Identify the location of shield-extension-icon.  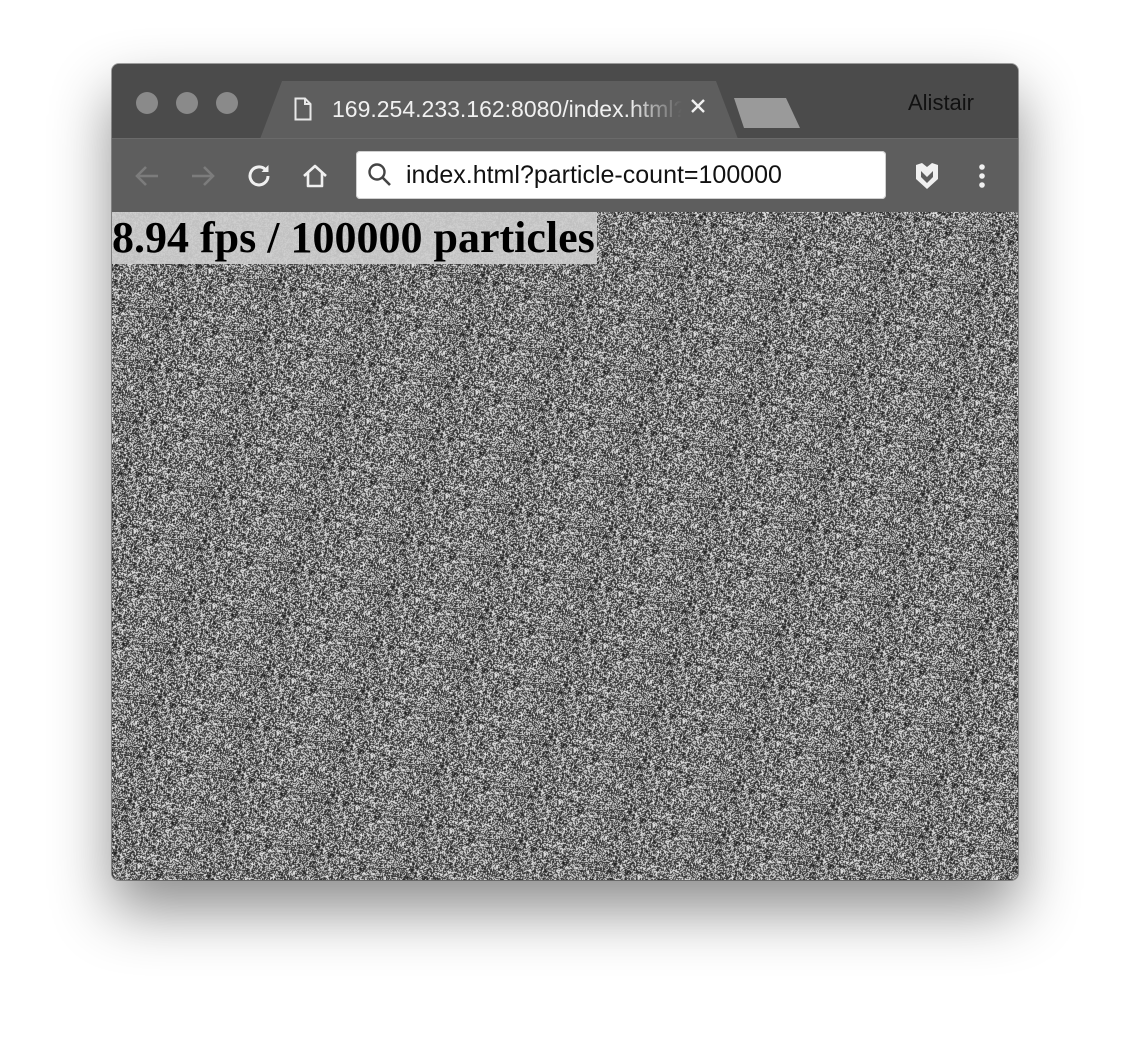
(927, 176).